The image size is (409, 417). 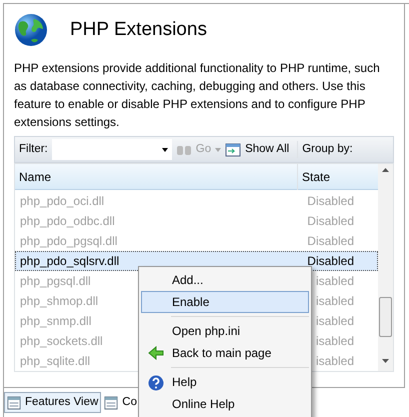 What do you see at coordinates (165, 150) in the screenshot?
I see `caret-icon` at bounding box center [165, 150].